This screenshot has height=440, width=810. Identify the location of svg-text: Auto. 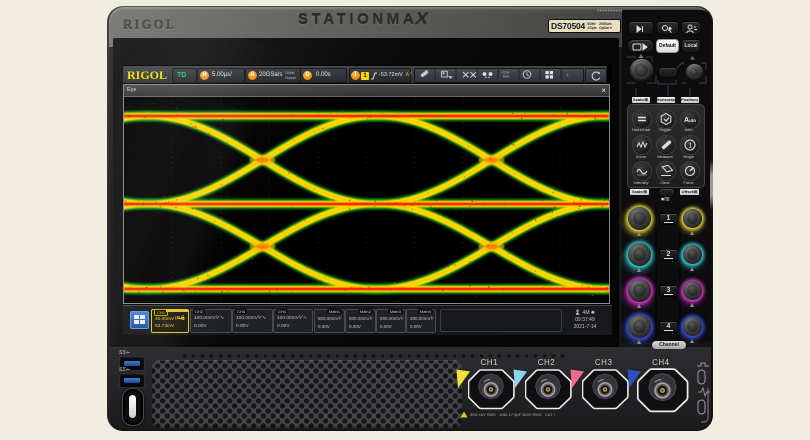
(690, 120).